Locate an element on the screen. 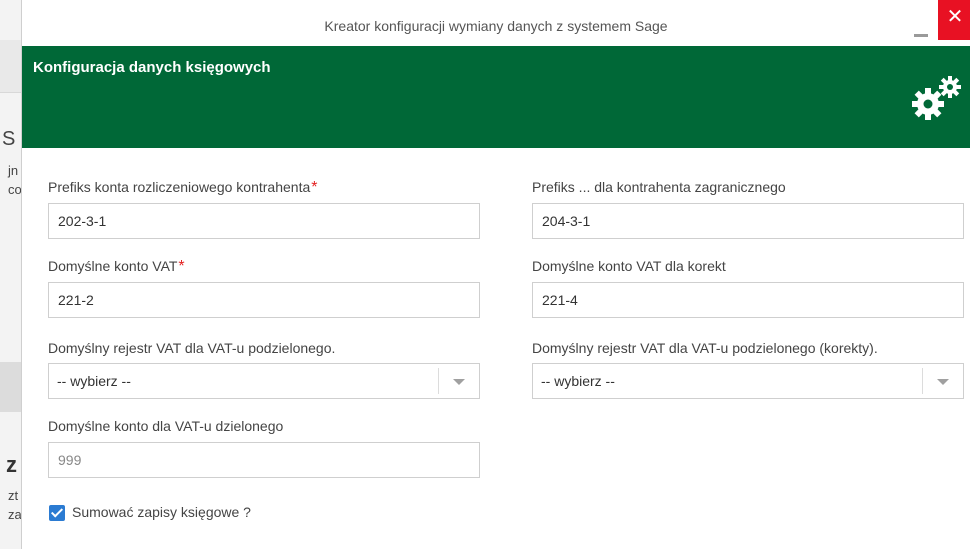 This screenshot has width=970, height=549. close-button: ✕ is located at coordinates (954, 20).